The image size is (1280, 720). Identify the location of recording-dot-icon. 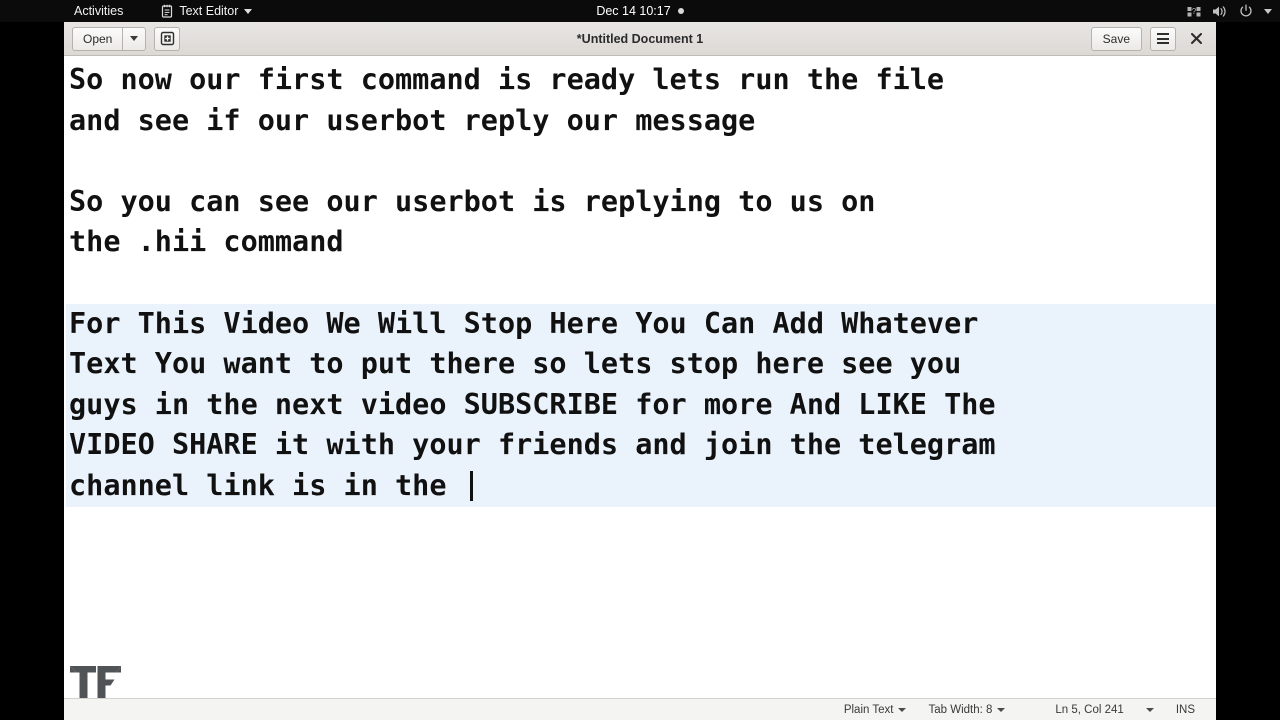
(680, 11).